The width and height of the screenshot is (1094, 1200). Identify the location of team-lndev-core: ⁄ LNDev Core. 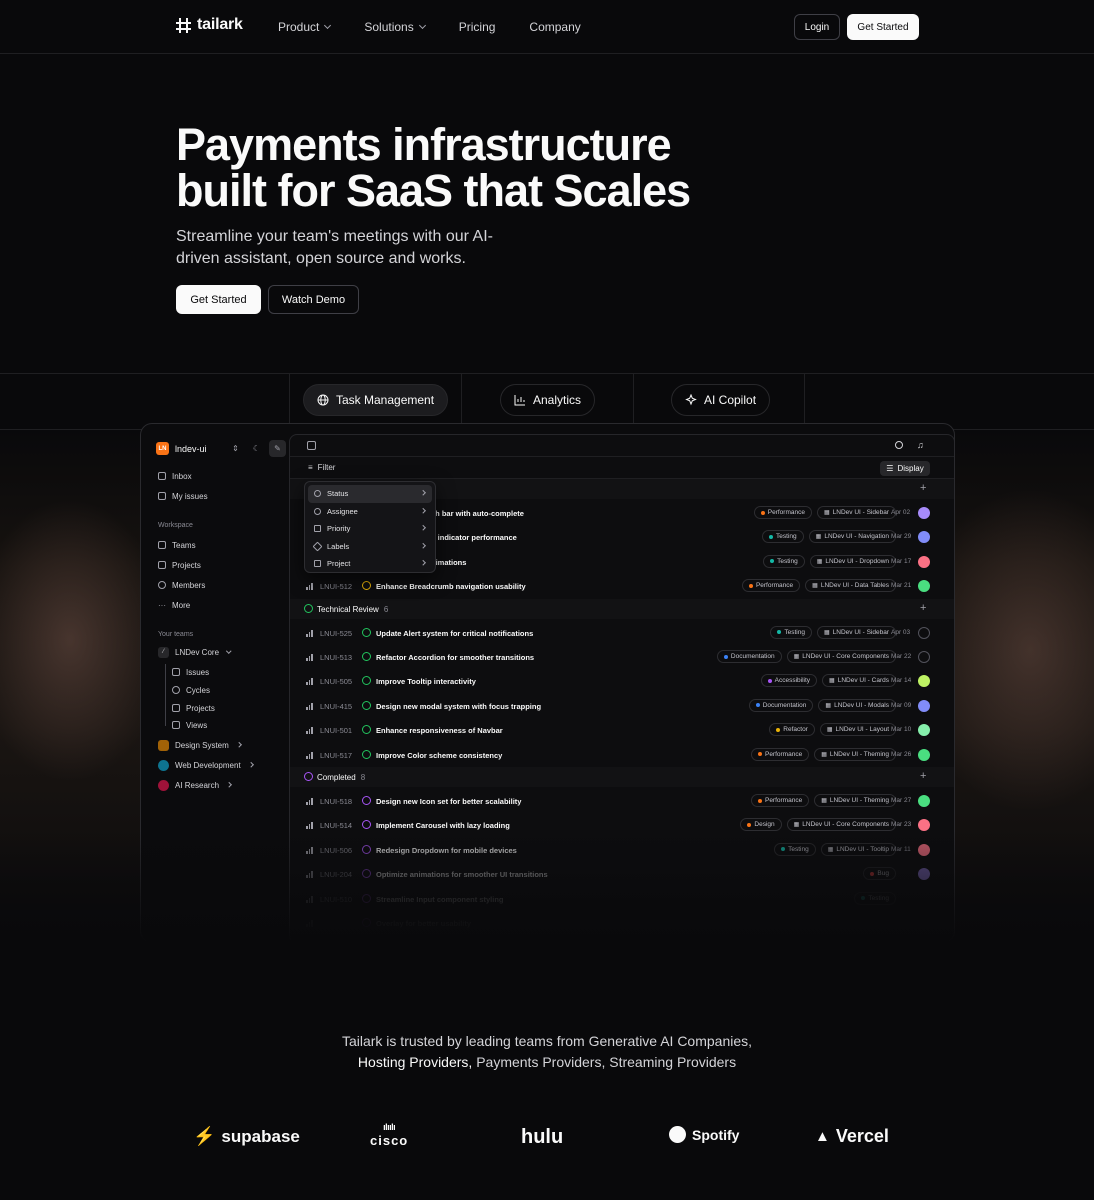
(195, 652).